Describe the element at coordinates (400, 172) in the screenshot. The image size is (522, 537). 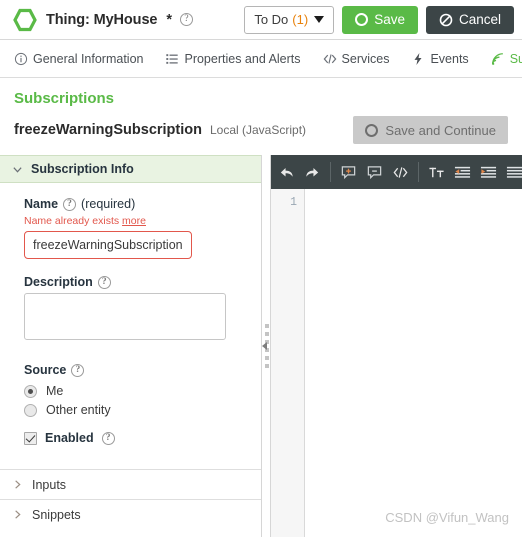
I see `code-snippet-icon` at that location.